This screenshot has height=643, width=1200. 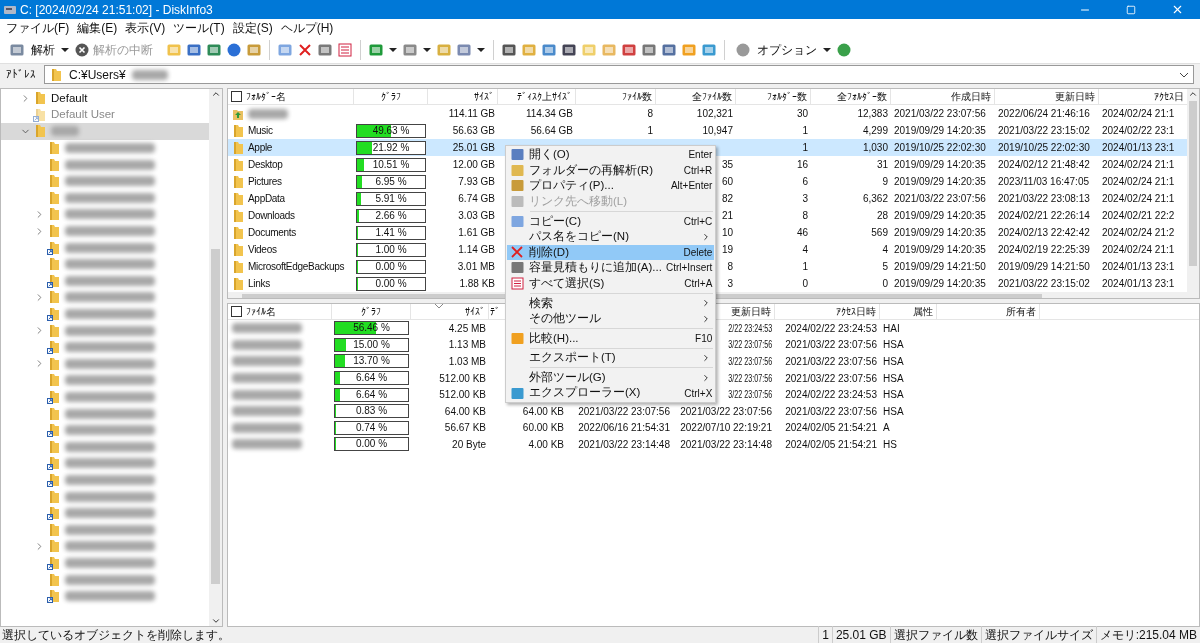 What do you see at coordinates (885, 250) in the screenshot?
I see `table-cell-text: 4` at bounding box center [885, 250].